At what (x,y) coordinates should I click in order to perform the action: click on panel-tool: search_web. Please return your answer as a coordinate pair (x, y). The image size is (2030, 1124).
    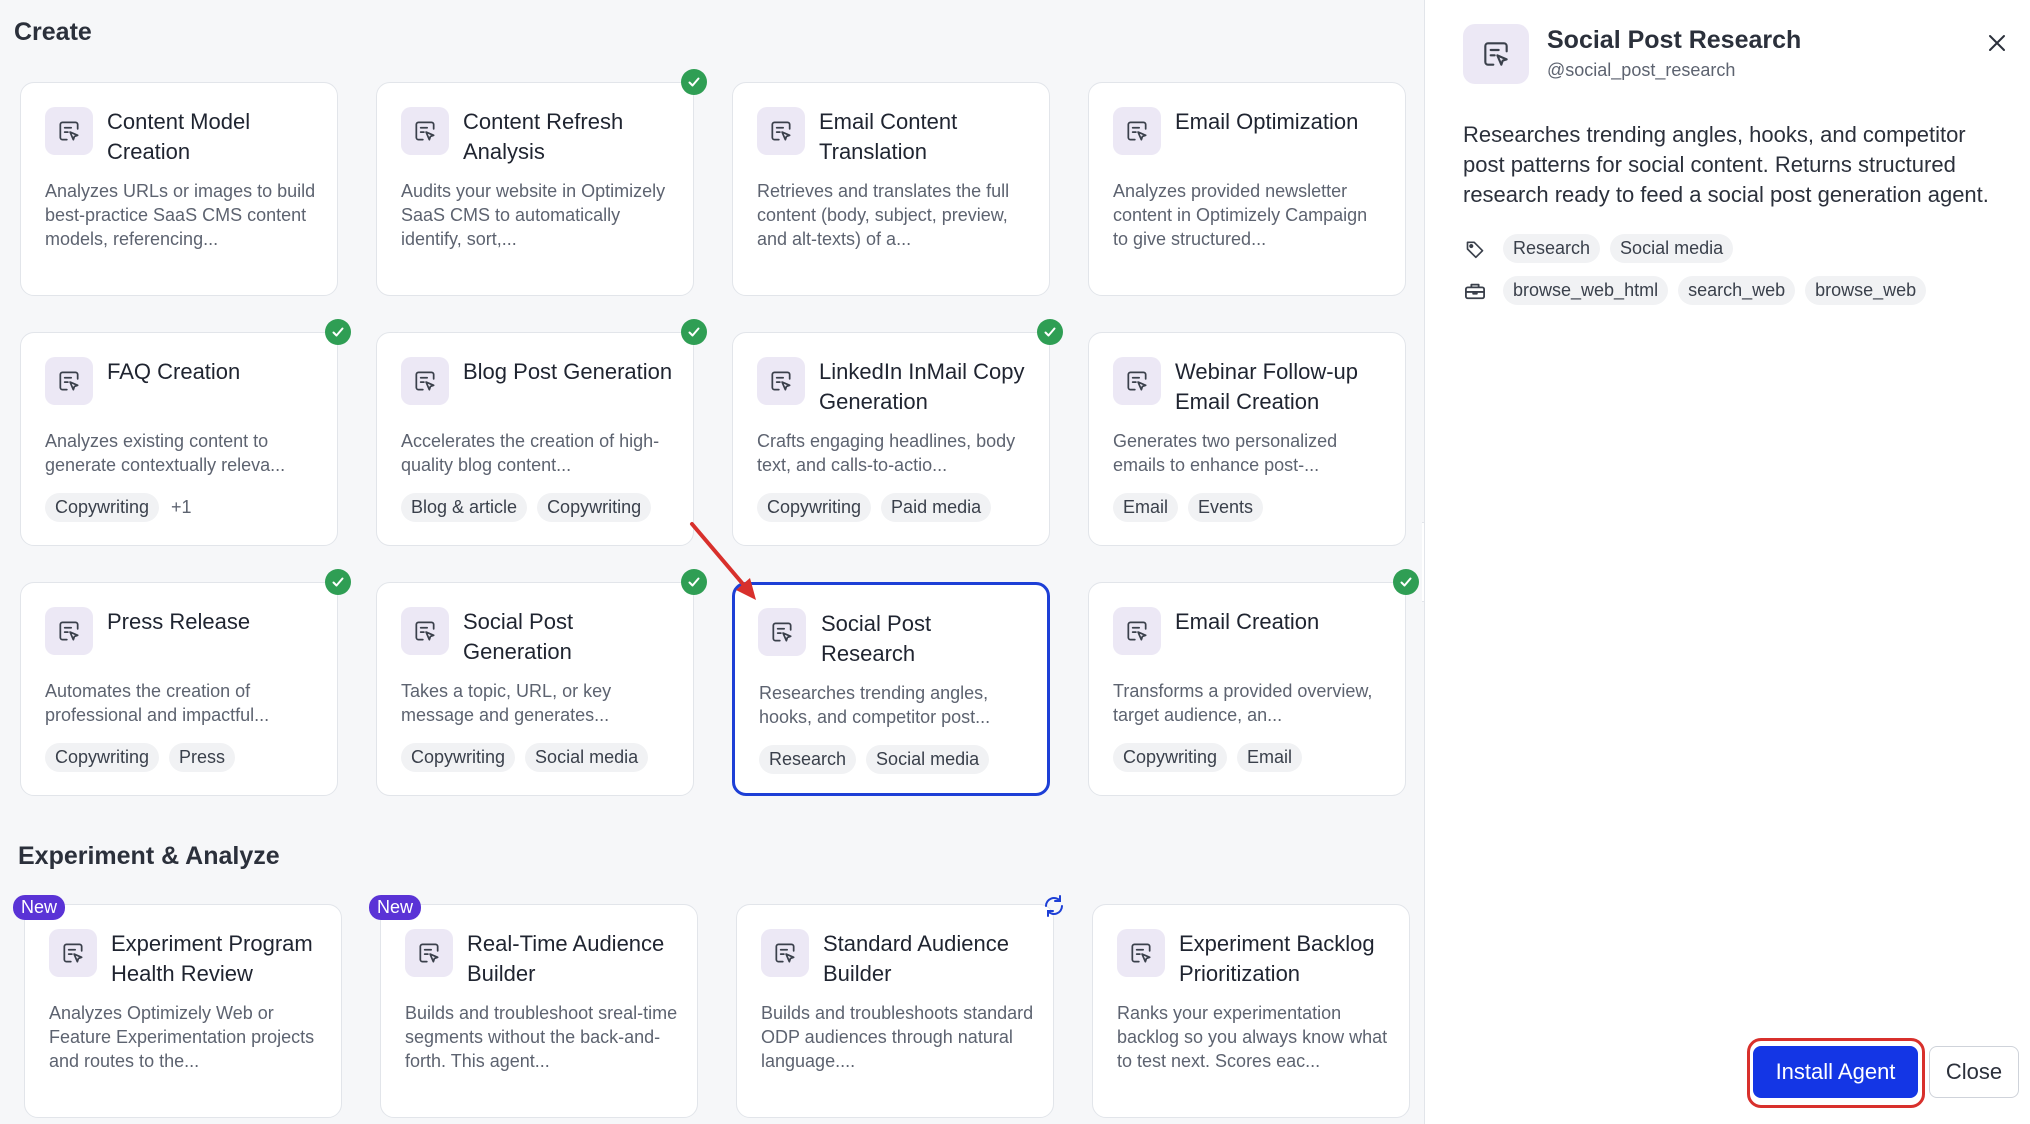
    Looking at the image, I should click on (1737, 290).